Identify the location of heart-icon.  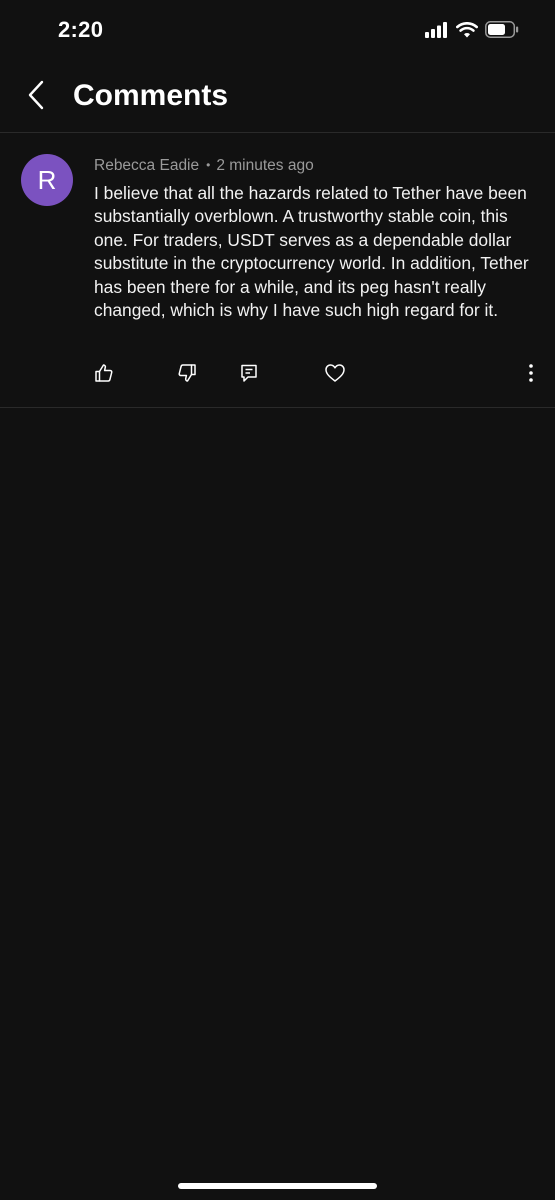
(335, 375).